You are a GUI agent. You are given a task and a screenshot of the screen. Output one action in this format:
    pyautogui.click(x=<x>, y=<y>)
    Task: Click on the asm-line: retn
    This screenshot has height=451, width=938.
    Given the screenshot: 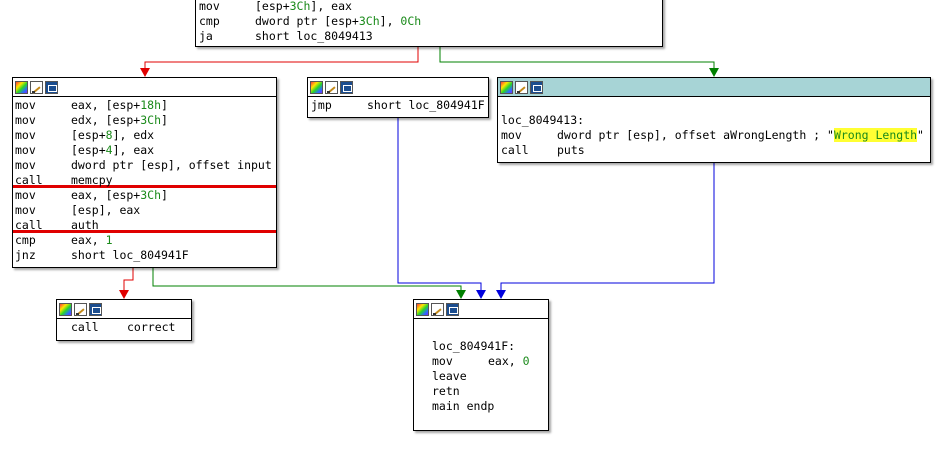 What is the action you would take?
    pyautogui.click(x=446, y=391)
    